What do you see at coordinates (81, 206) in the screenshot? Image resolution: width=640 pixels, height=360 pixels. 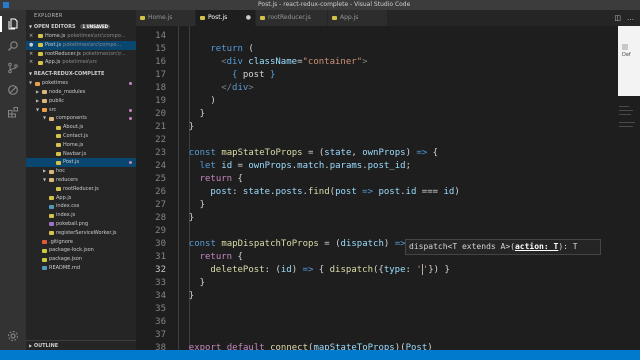 I see `tree-item: index.css` at bounding box center [81, 206].